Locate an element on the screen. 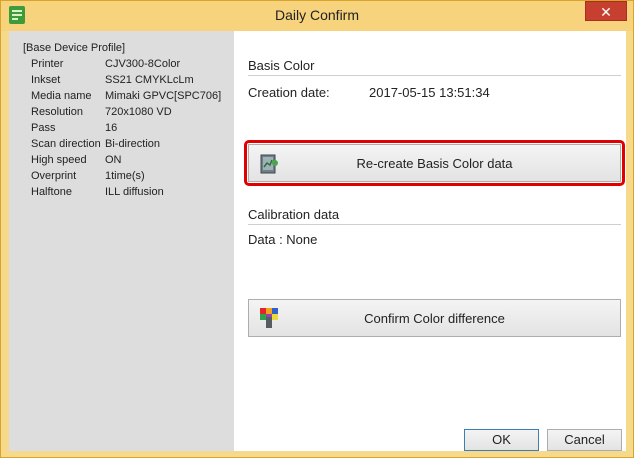 This screenshot has height=458, width=634. recreate-button-label: Re-create Basis Color data is located at coordinates (434, 163).